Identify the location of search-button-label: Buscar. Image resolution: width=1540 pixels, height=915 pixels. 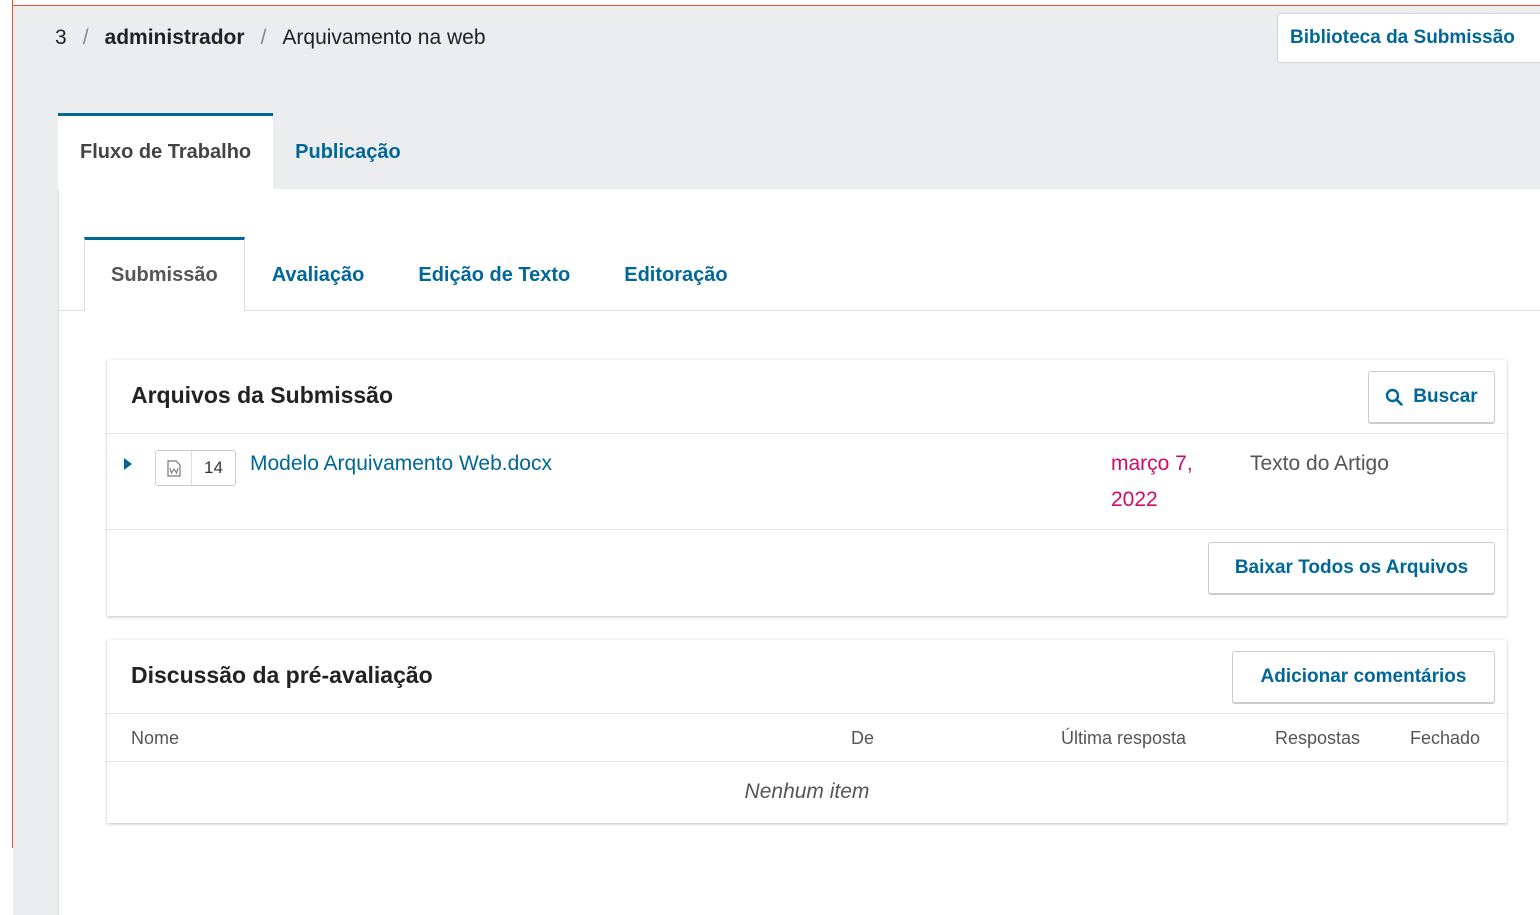
(1445, 396).